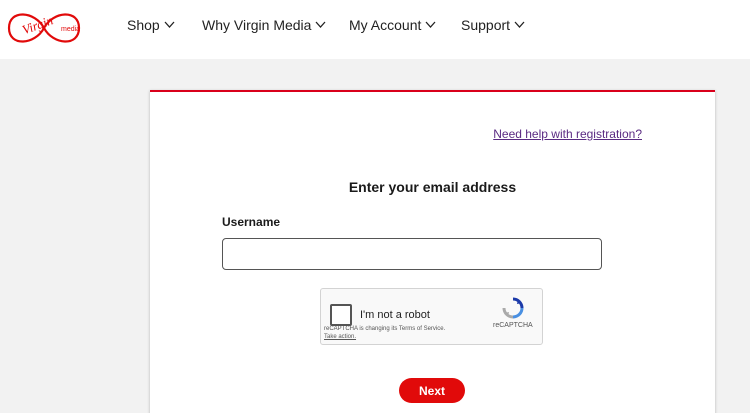  I want to click on recaptcha-checkbox-label: I'm not a robot, so click(395, 315).